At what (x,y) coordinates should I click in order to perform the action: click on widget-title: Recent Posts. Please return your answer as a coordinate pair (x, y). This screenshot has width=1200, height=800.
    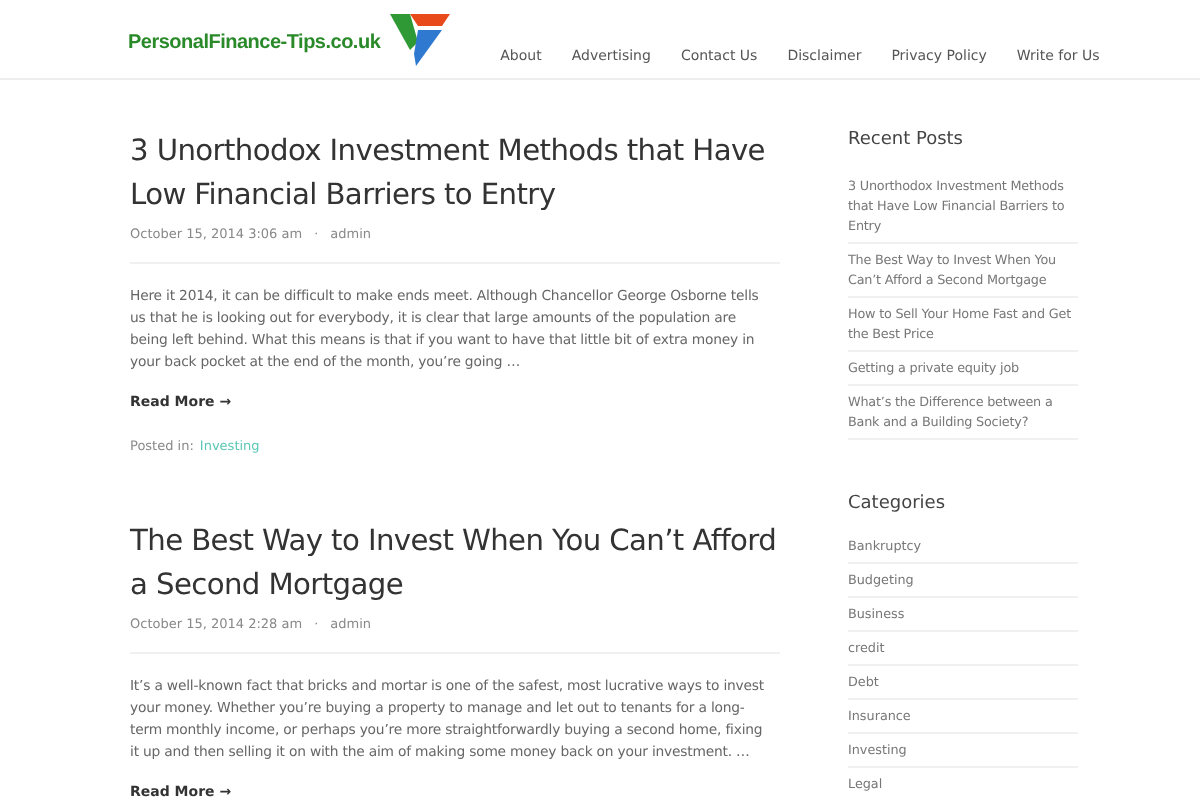
    Looking at the image, I should click on (906, 141).